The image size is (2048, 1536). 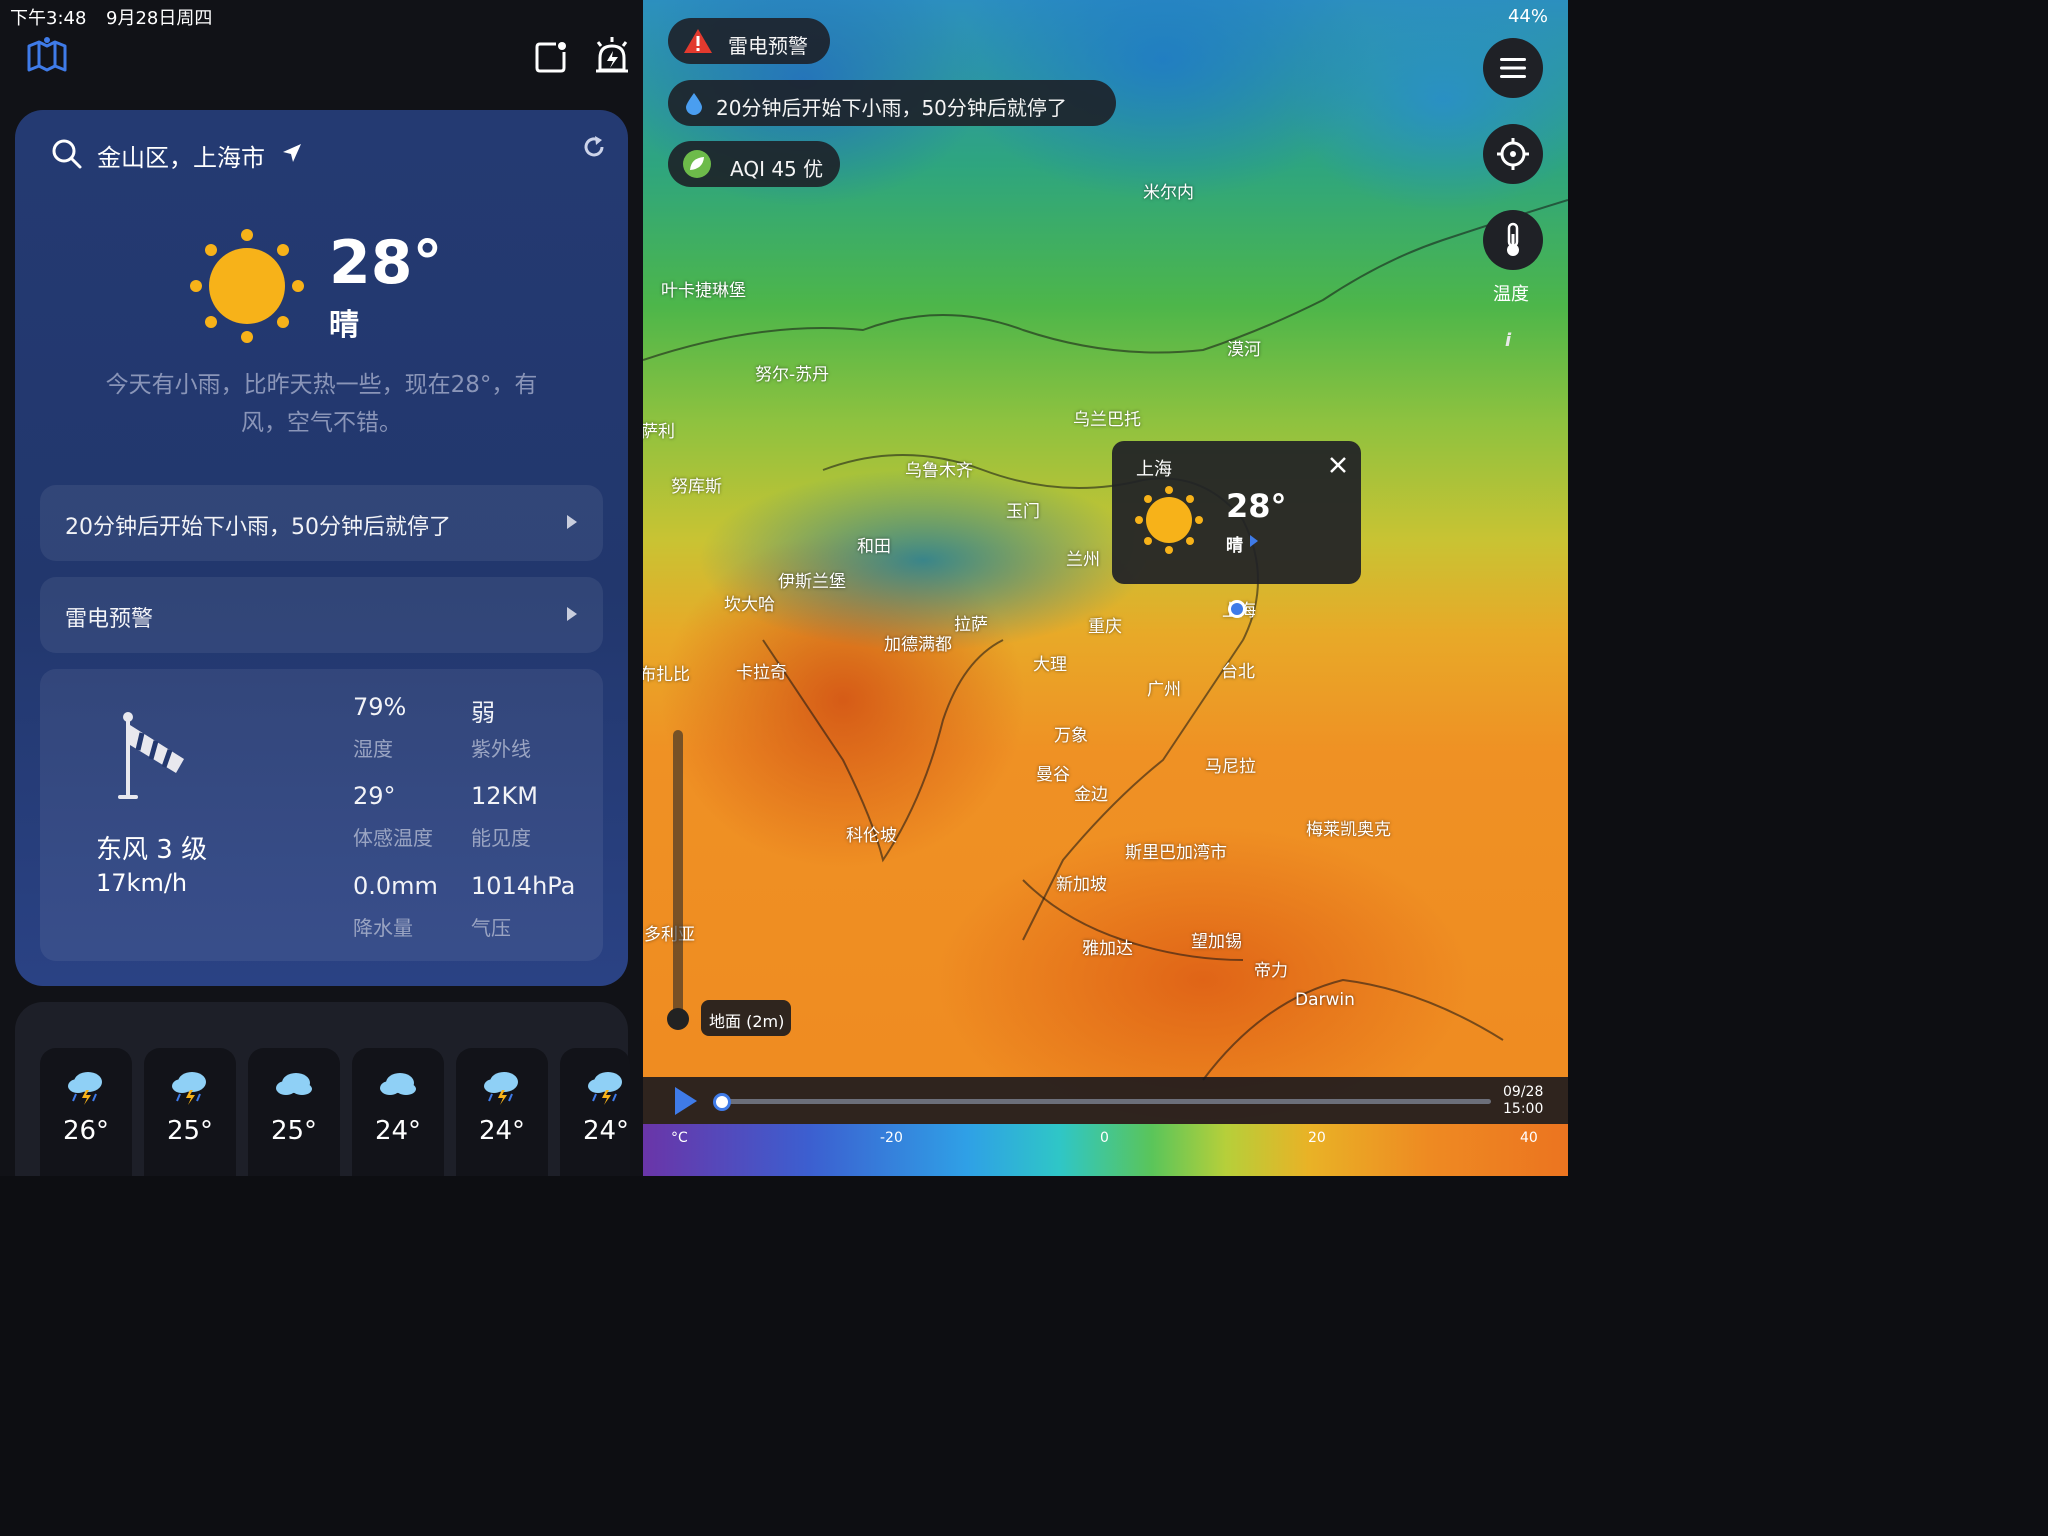 I want to click on city-label: 拉萨, so click(x=971, y=625).